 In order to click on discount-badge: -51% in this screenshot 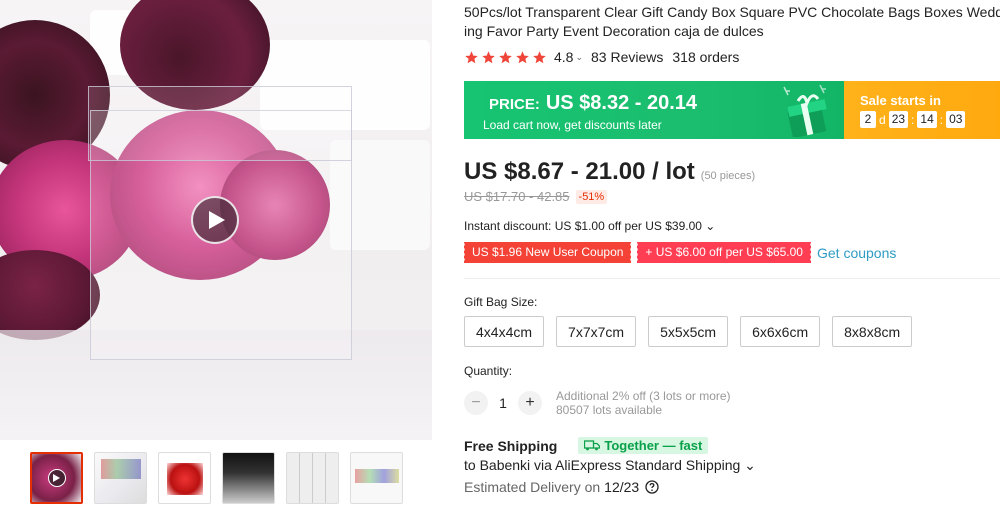, I will do `click(591, 196)`.